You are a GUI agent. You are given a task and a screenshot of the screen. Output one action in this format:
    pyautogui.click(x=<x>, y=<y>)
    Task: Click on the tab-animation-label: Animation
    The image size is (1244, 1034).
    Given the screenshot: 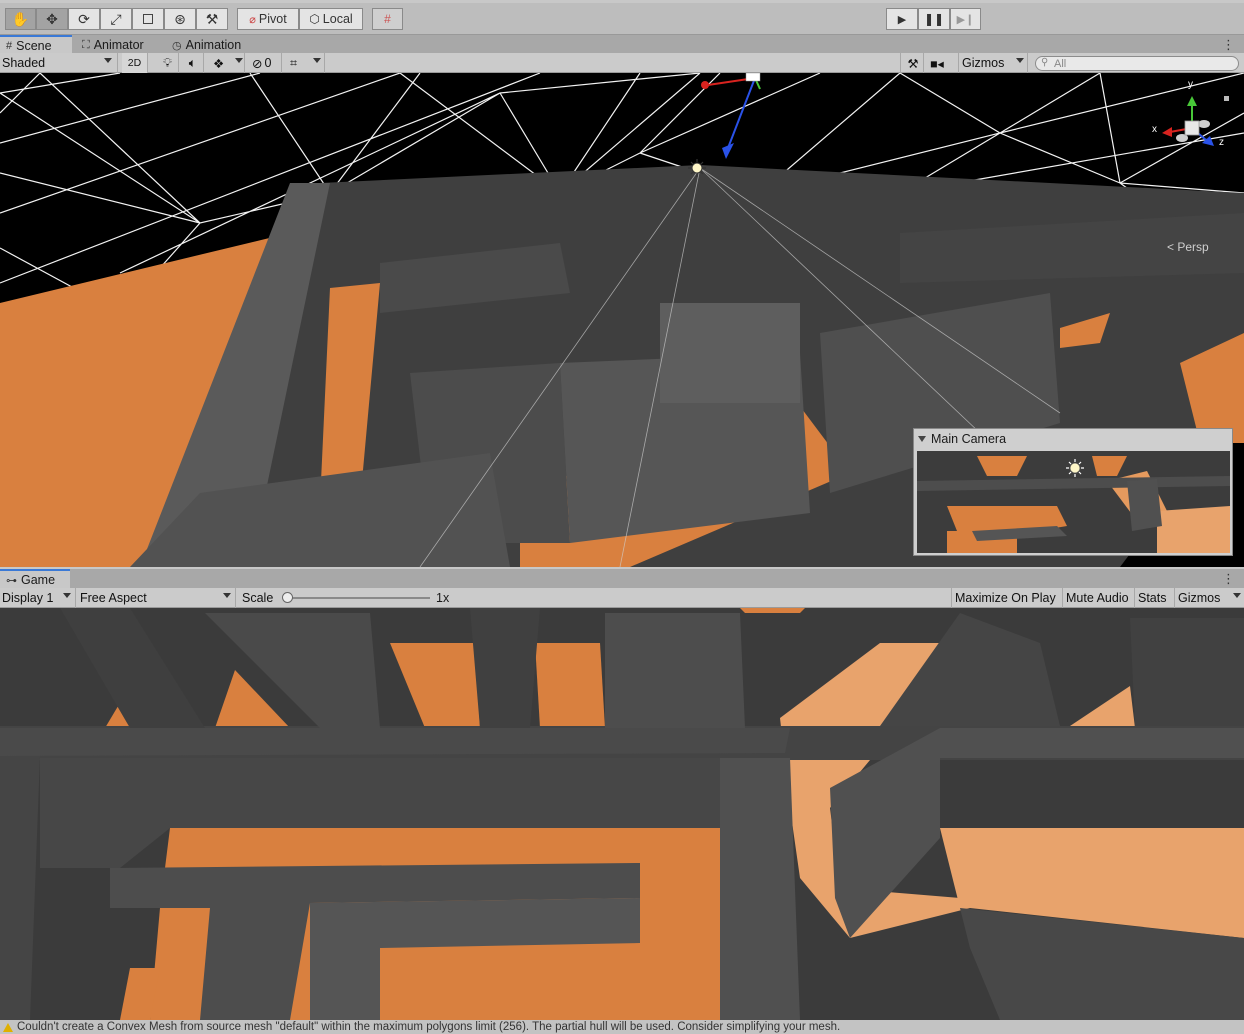 What is the action you would take?
    pyautogui.click(x=213, y=45)
    